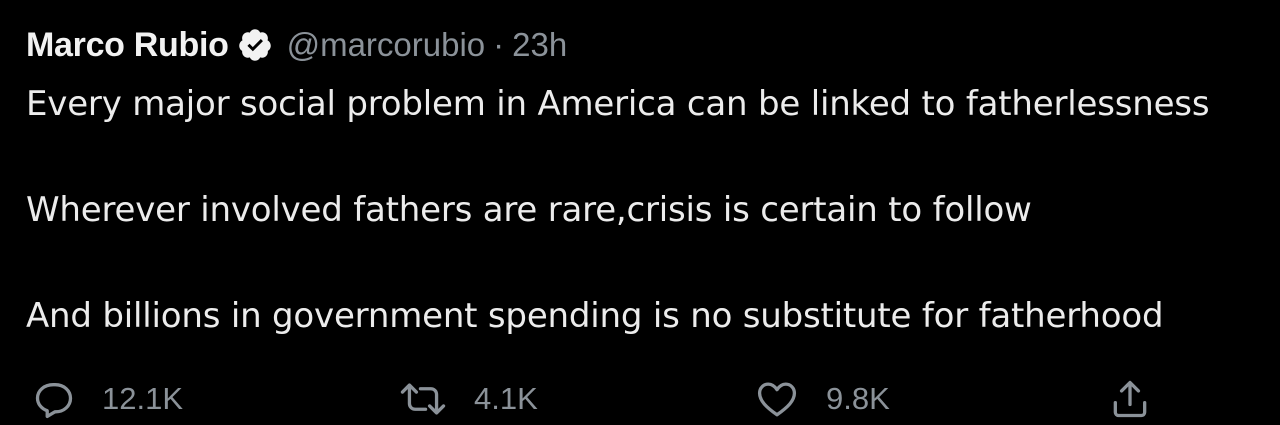 The width and height of the screenshot is (1280, 425). I want to click on retweet-icon, so click(423, 399).